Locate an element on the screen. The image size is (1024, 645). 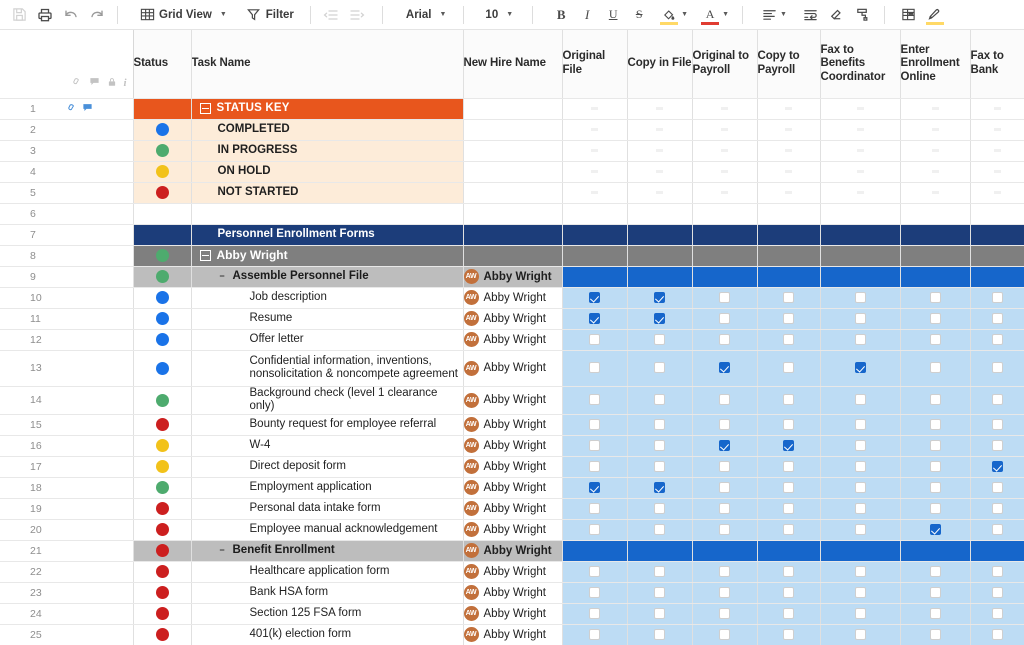
font-size-selector: 10 ▼ is located at coordinates (500, 15).